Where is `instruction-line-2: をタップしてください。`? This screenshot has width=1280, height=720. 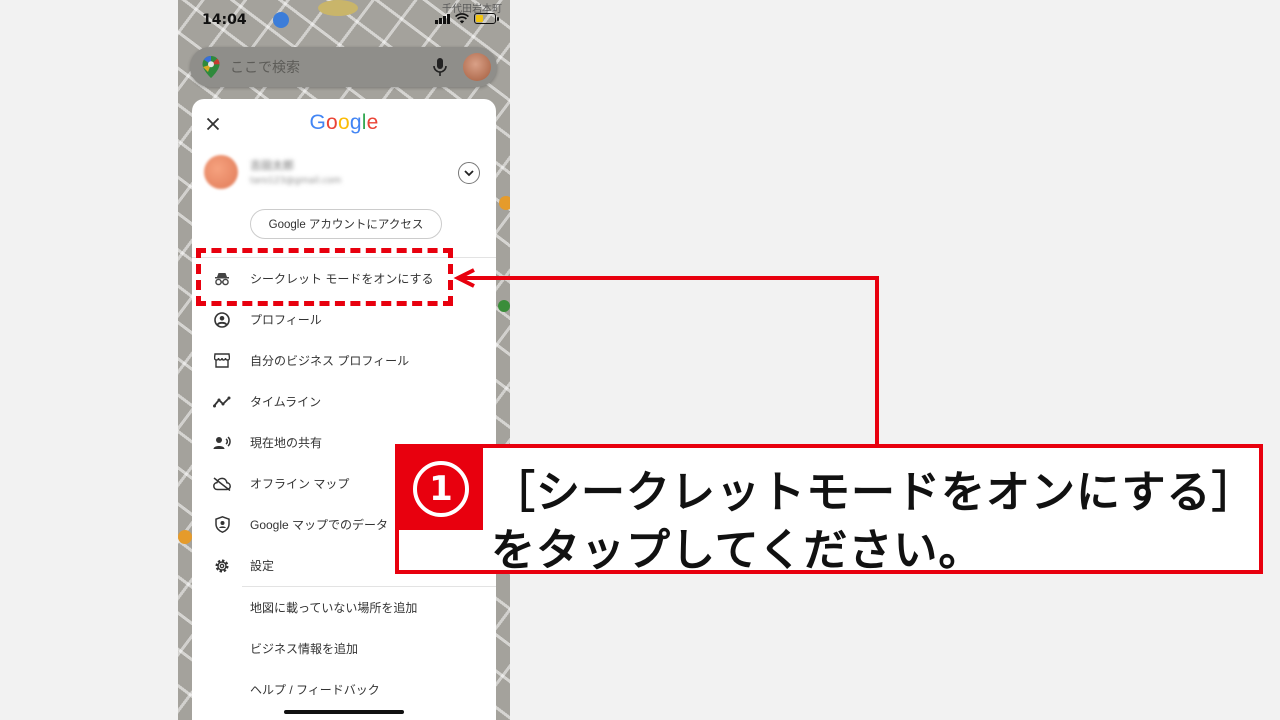 instruction-line-2: をタップしてください。 is located at coordinates (737, 550).